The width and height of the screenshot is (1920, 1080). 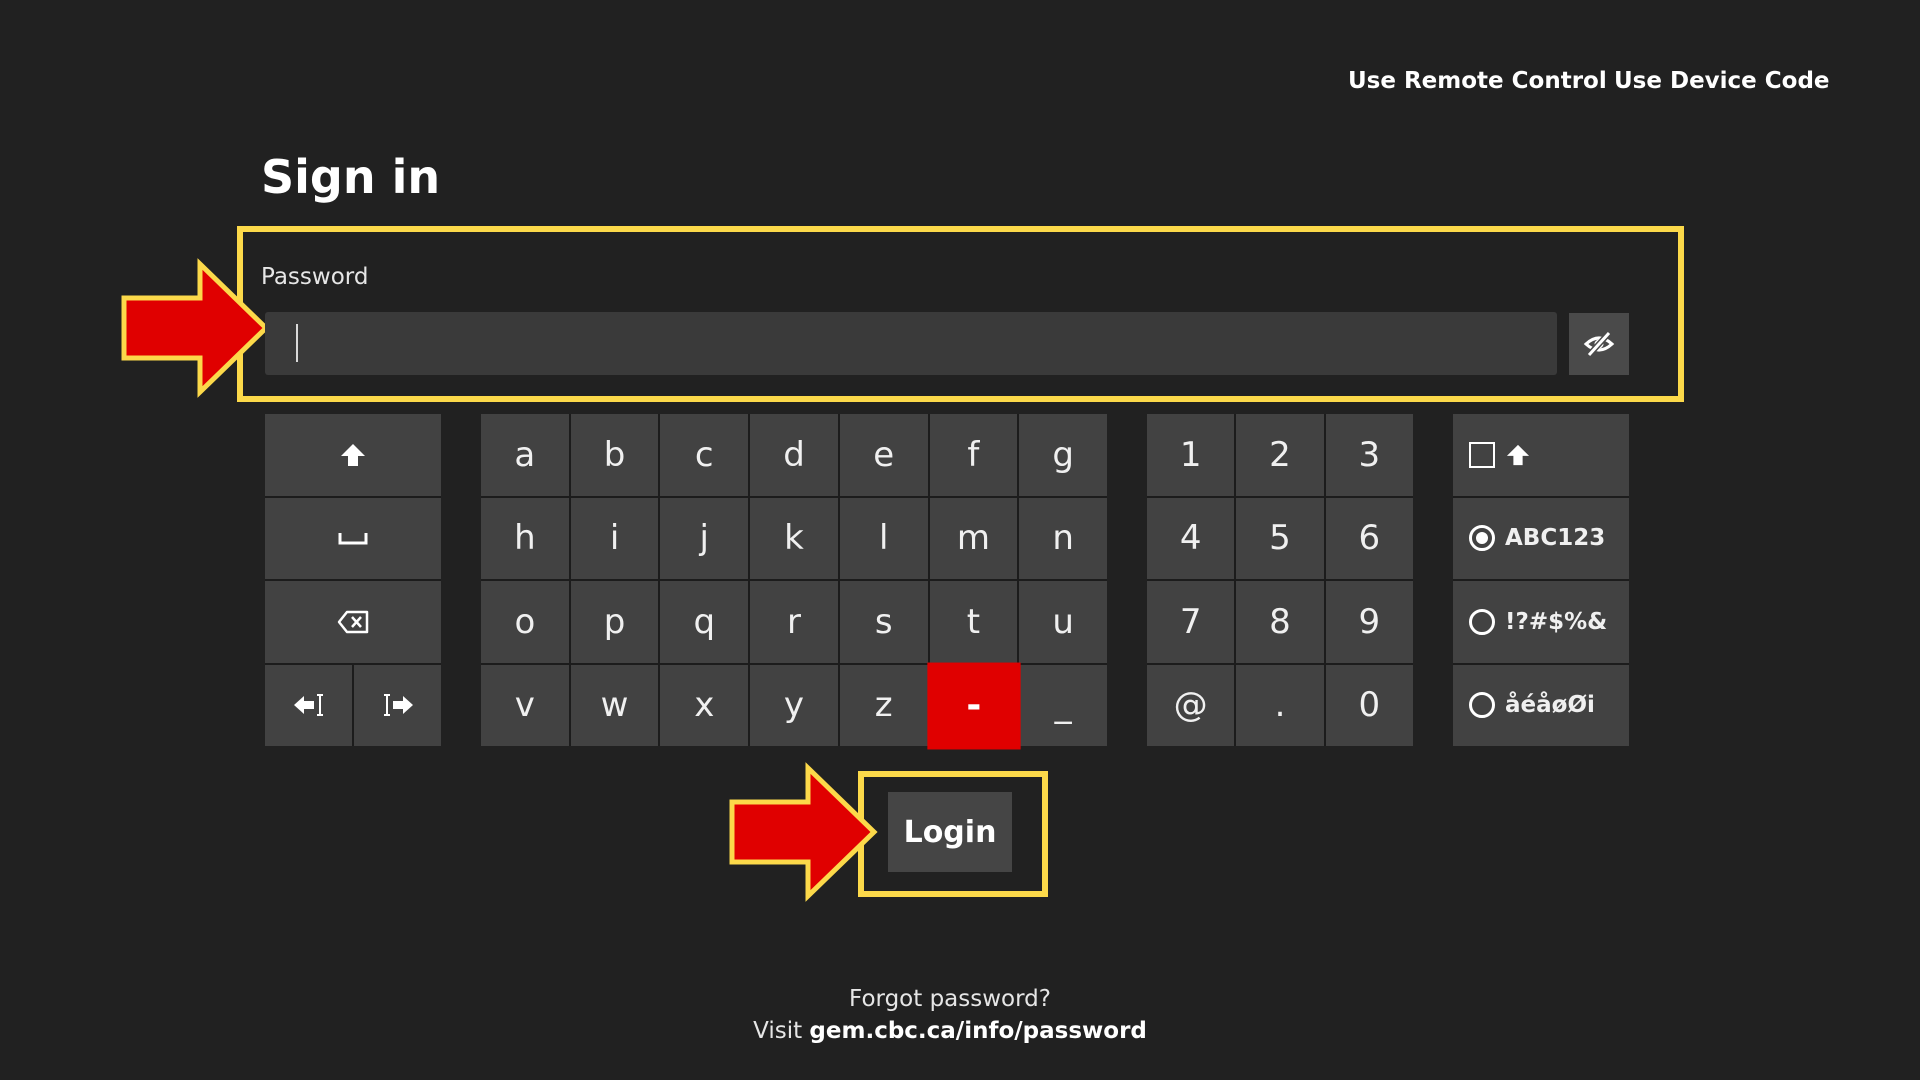 I want to click on control-keys, so click(x=353, y=580).